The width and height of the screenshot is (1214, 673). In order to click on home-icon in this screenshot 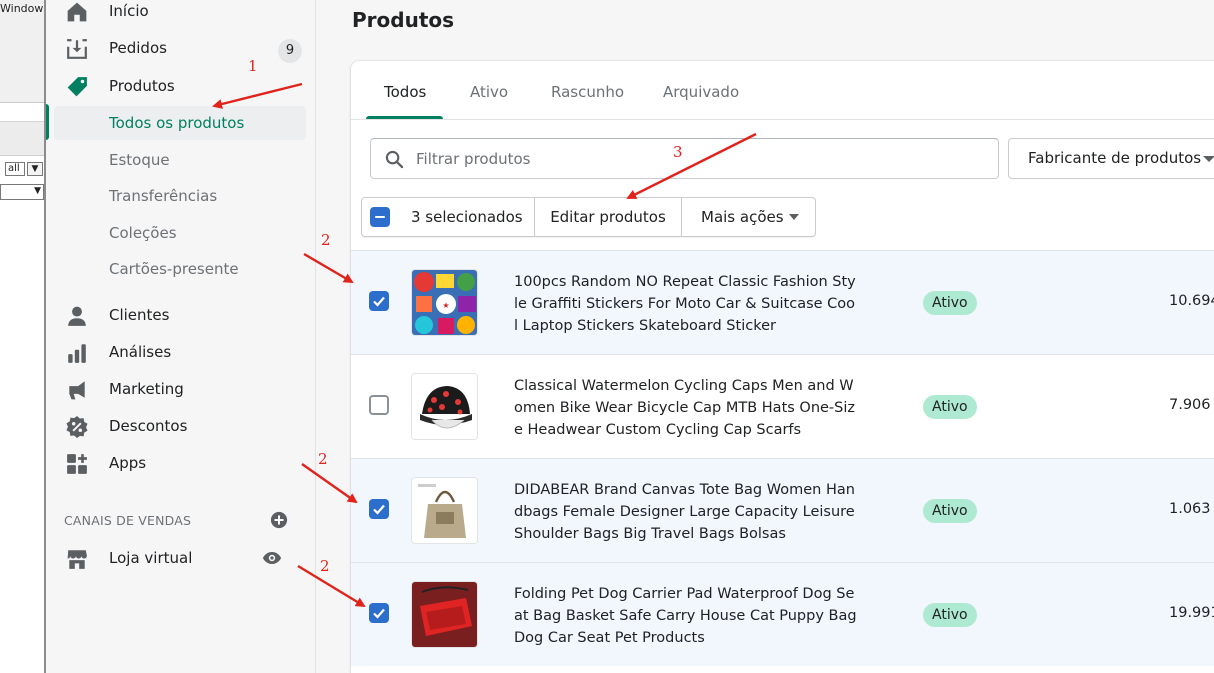, I will do `click(77, 12)`.